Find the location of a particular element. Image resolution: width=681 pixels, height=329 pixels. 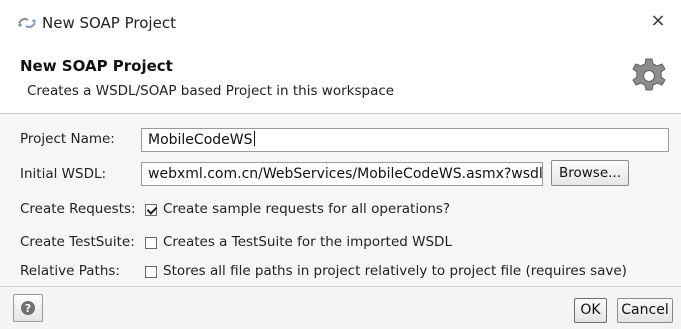

project-name-value: MobileCodeWS is located at coordinates (200, 140).